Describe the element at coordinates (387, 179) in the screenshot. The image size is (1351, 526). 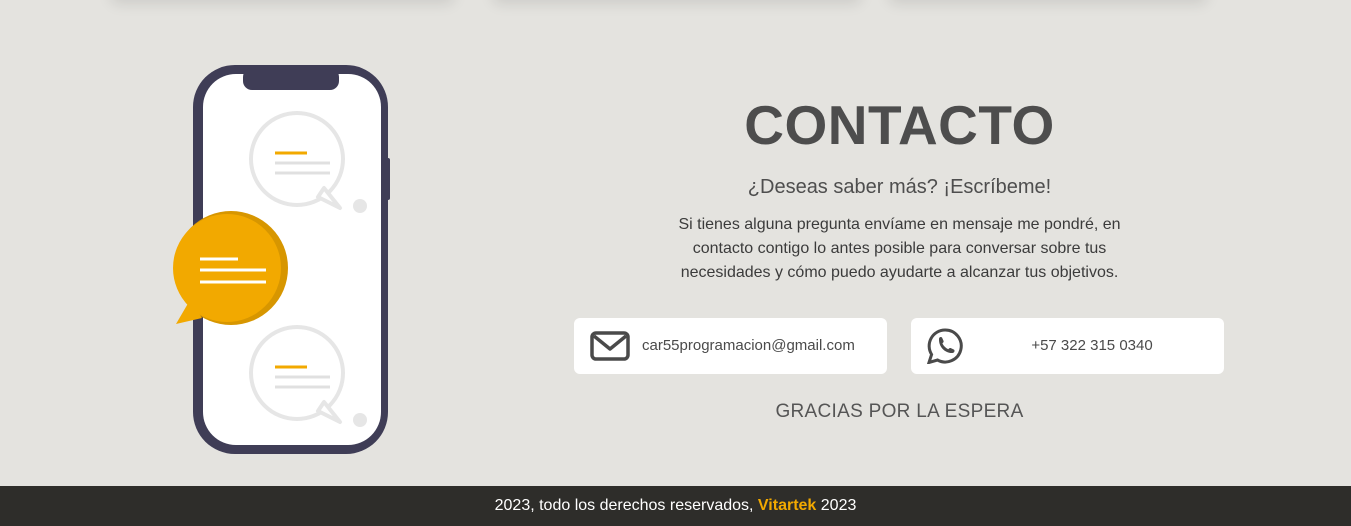
I see `phone-side-button` at that location.